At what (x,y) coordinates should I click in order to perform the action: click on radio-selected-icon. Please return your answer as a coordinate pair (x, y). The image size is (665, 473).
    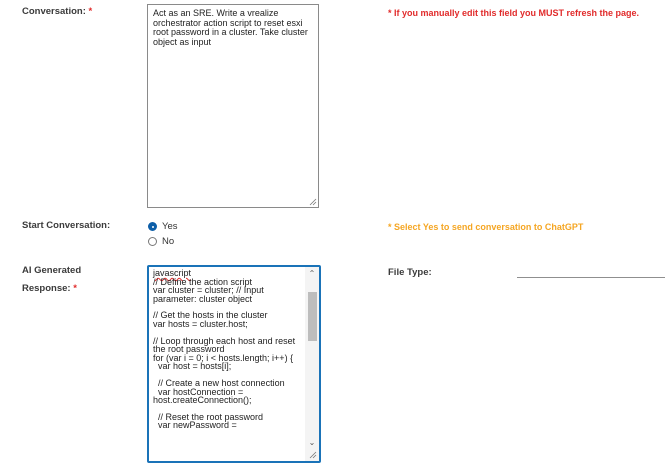
    Looking at the image, I should click on (152, 226).